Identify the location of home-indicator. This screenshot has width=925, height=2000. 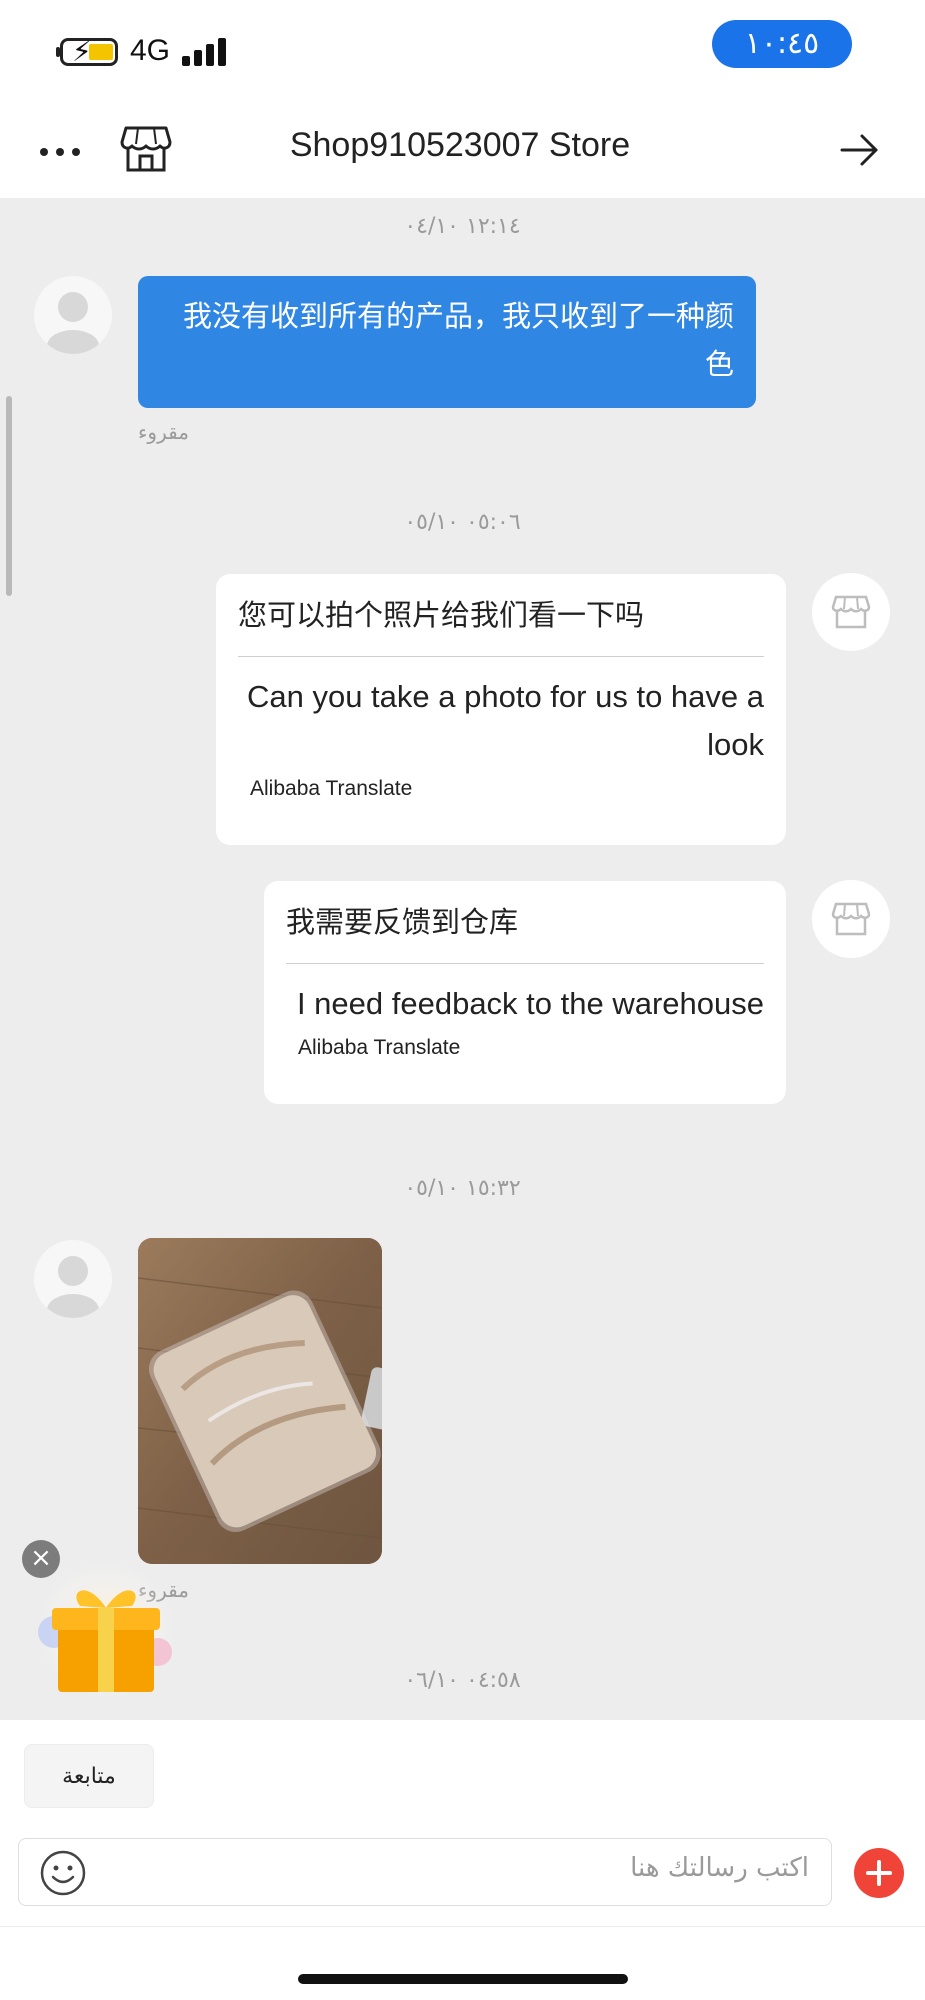
(463, 1979).